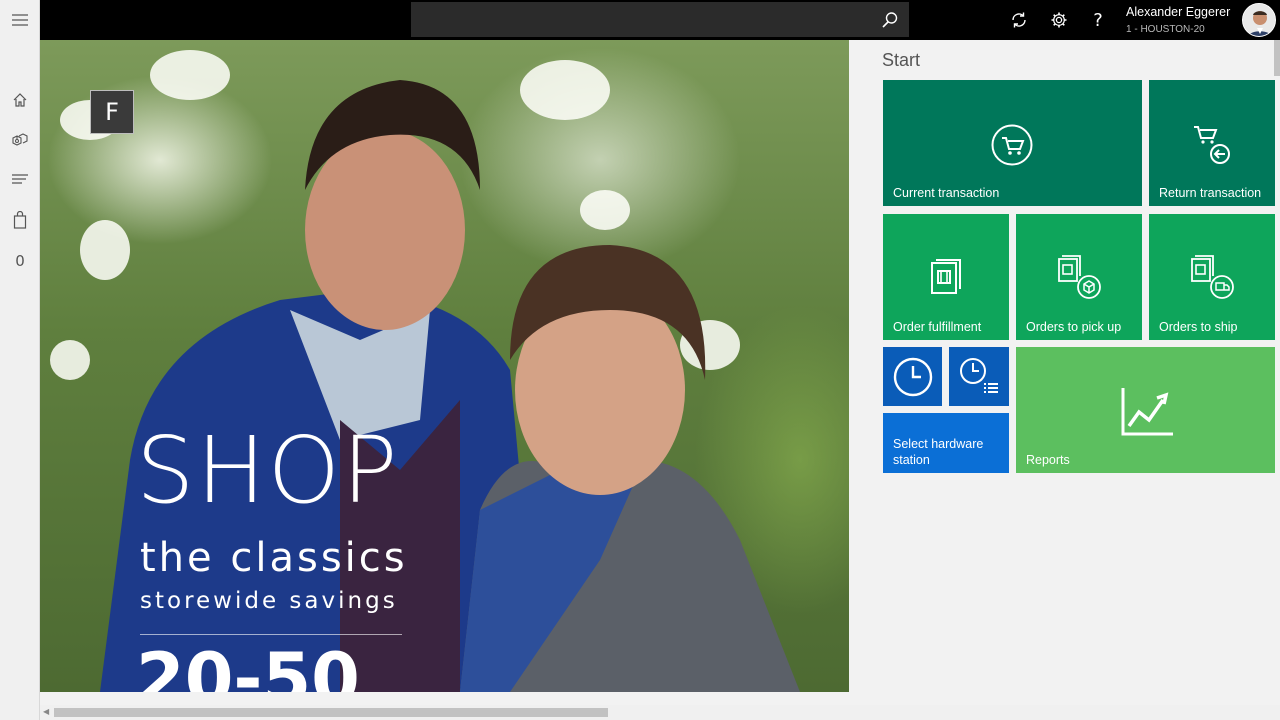  I want to click on search-input, so click(660, 19).